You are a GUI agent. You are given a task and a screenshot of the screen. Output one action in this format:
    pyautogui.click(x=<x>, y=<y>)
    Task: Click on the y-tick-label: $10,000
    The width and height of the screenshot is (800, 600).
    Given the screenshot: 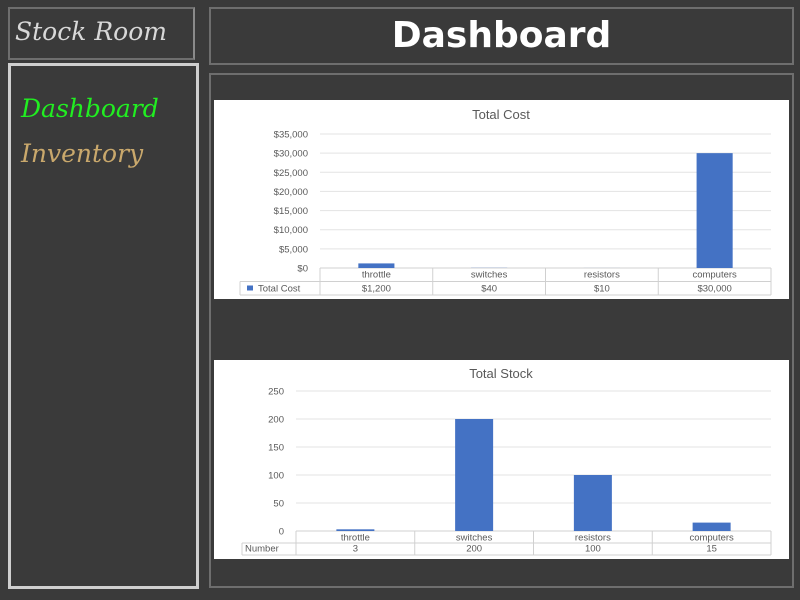 What is the action you would take?
    pyautogui.click(x=291, y=230)
    